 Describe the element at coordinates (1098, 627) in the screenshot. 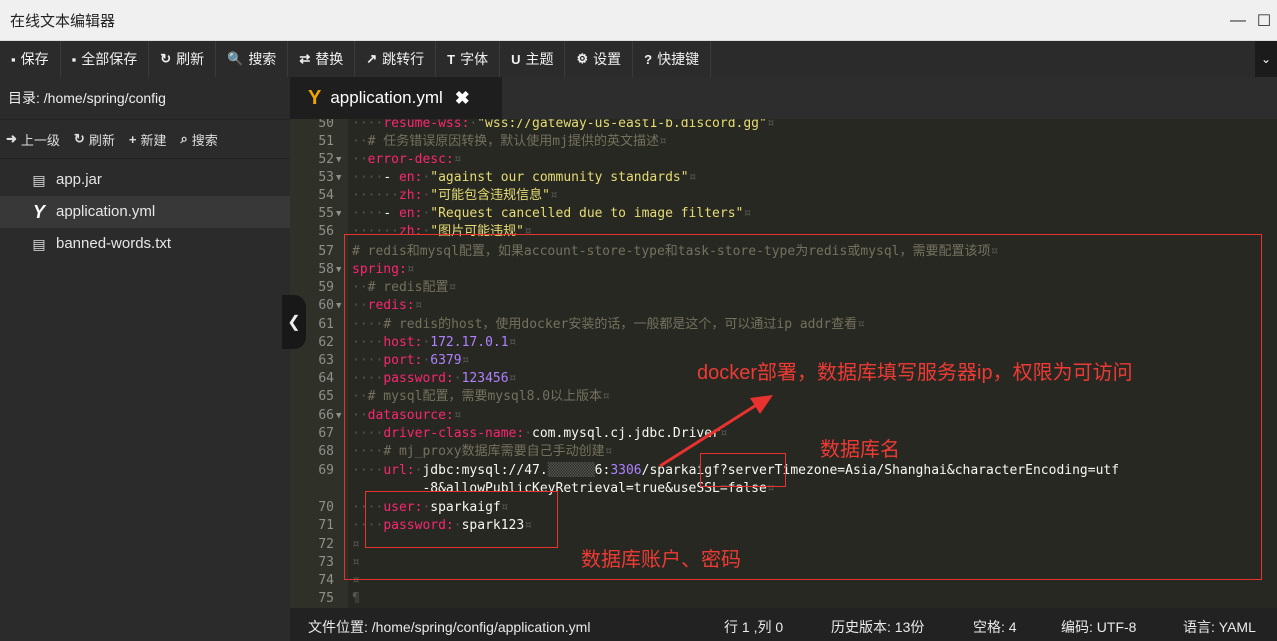

I see `encoding-setting: 编码: UTF-8` at that location.